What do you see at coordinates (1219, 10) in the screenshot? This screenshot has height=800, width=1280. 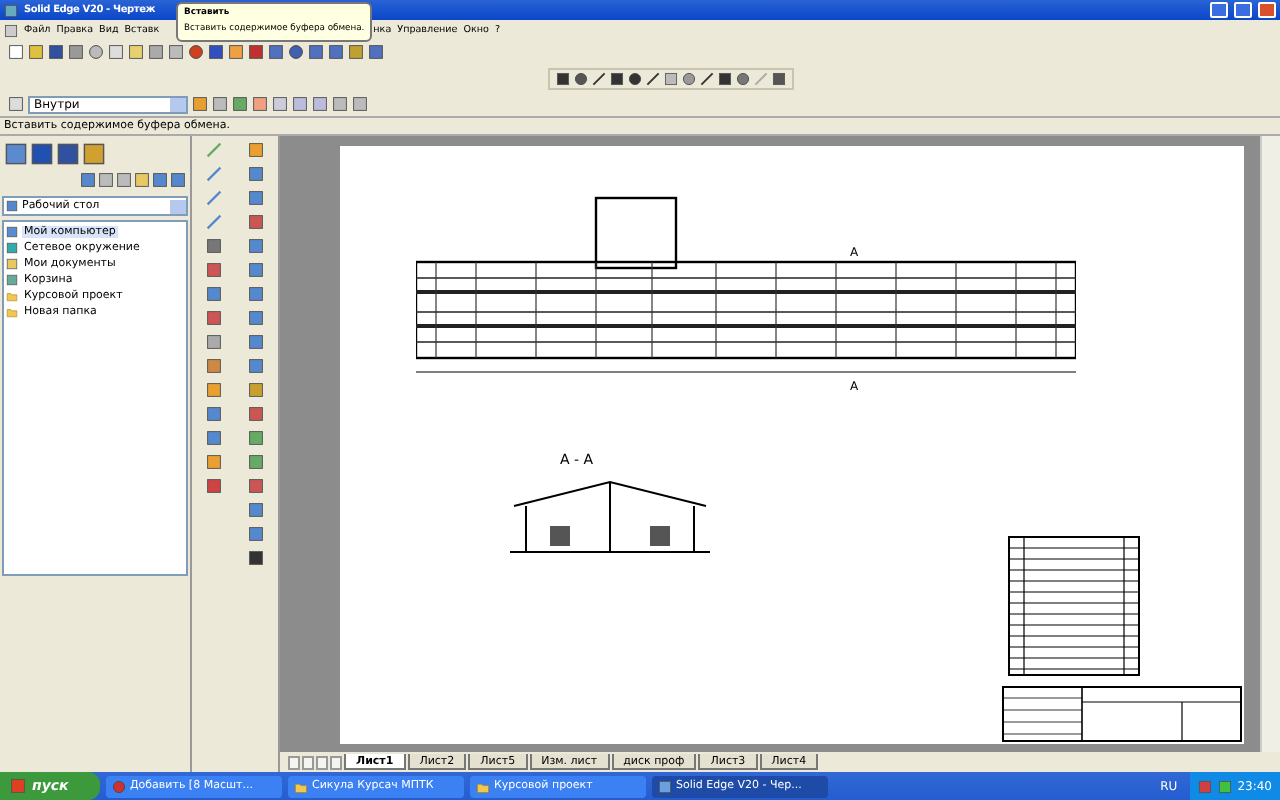 I see `minimize-button` at bounding box center [1219, 10].